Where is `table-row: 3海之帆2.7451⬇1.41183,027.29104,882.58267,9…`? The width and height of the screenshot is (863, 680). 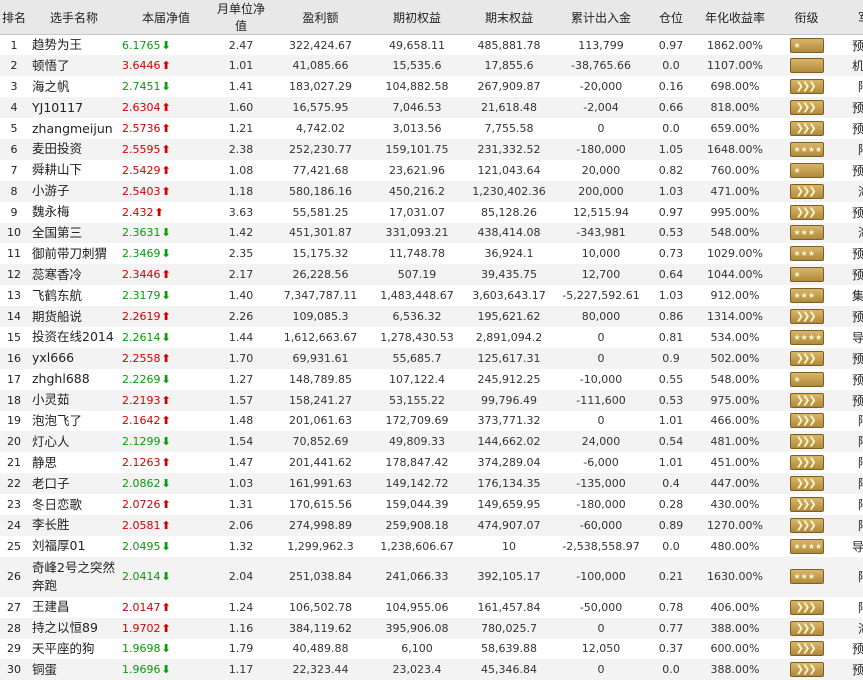
table-row: 3海之帆2.7451⬇1.41183,027.29104,882.58267,9… is located at coordinates (431, 86).